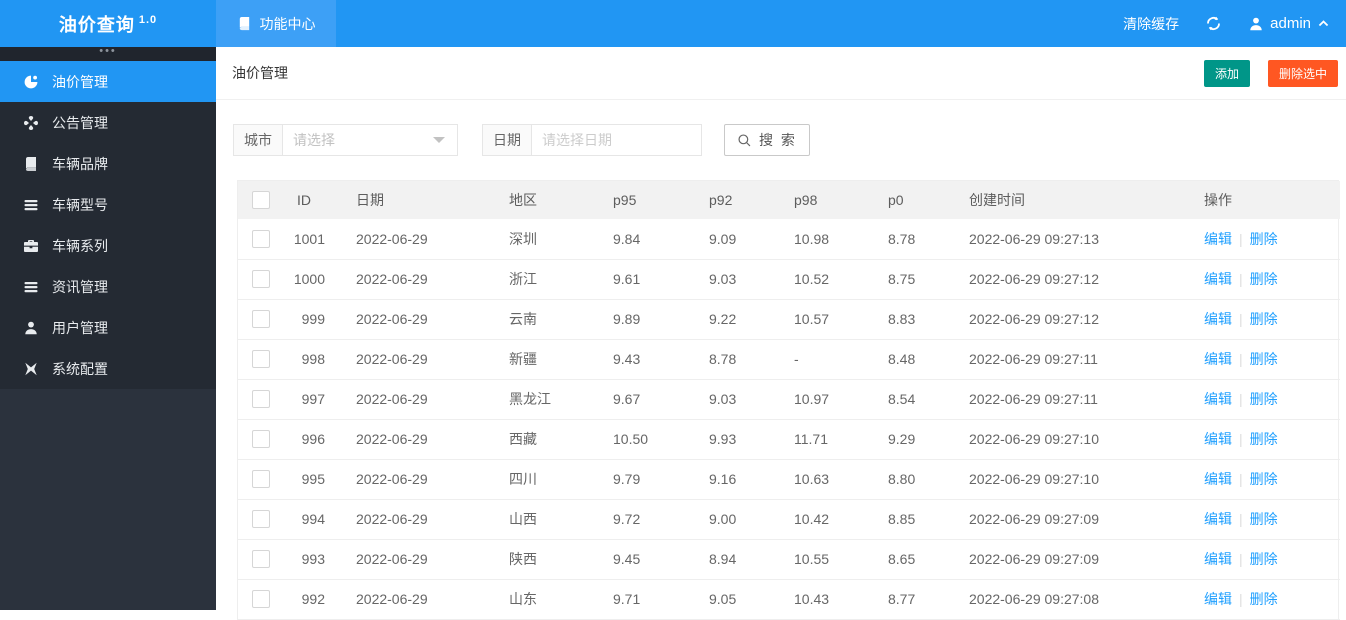 Image resolution: width=1346 pixels, height=620 pixels. I want to click on sidebar: ••• 油价管理公告管理 车辆品牌 车辆型号 车辆系列 资讯管理 用户管理系统配置, so click(108, 328).